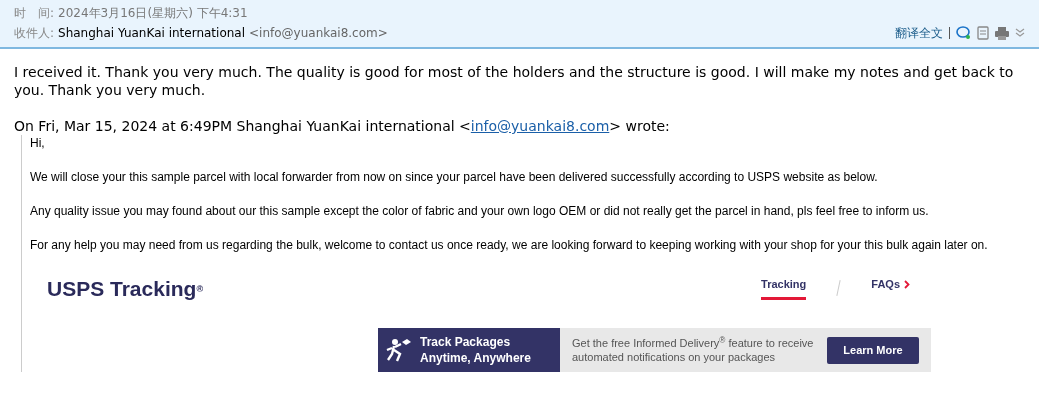 The height and width of the screenshot is (401, 1039). I want to click on quoted-text: For any help you may need from us regarding the bulk, welcome to contact us once ready, we are looking forward to keeping working with your shop for your this bulk again later on., so click(509, 245).